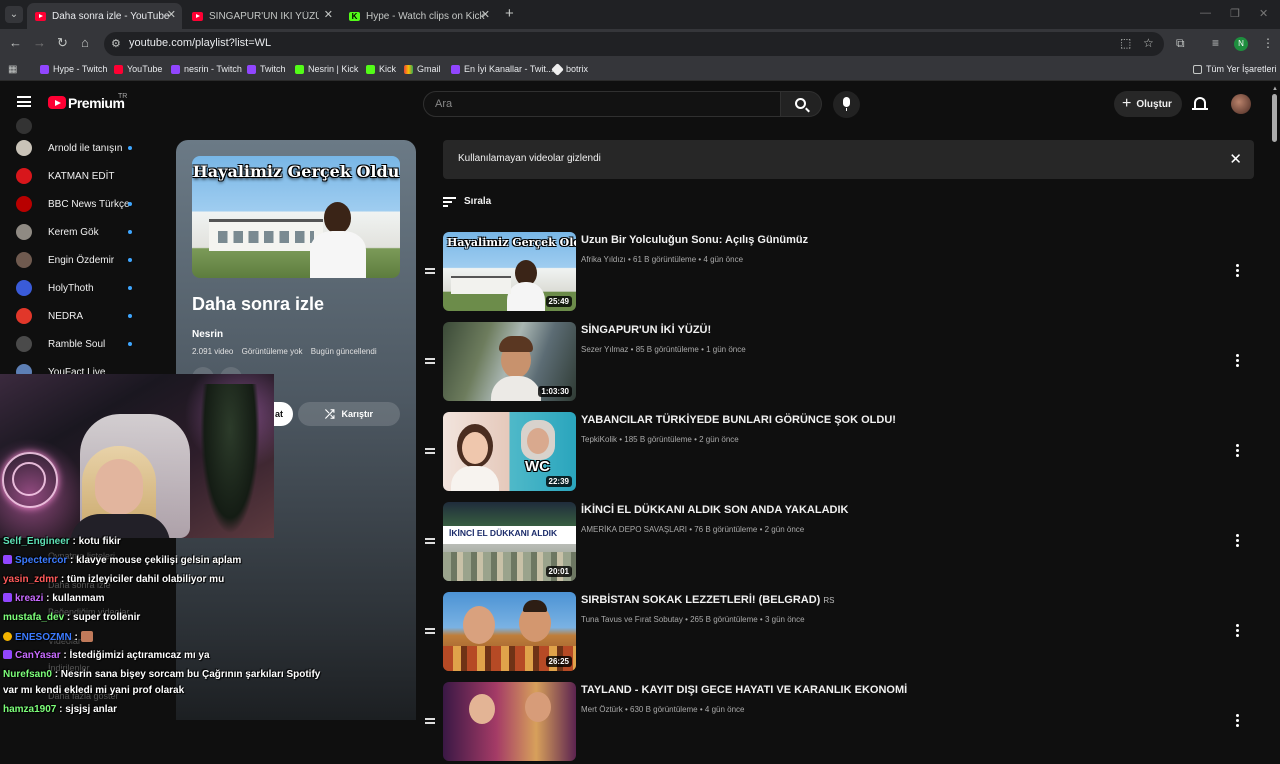 The height and width of the screenshot is (764, 1280). Describe the element at coordinates (509, 361) in the screenshot. I see `video-thumbnail: 1:03:30` at that location.